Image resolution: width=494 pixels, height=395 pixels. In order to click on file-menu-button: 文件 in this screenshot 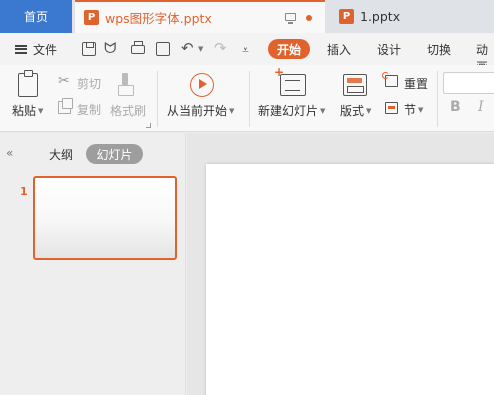, I will do `click(36, 49)`.